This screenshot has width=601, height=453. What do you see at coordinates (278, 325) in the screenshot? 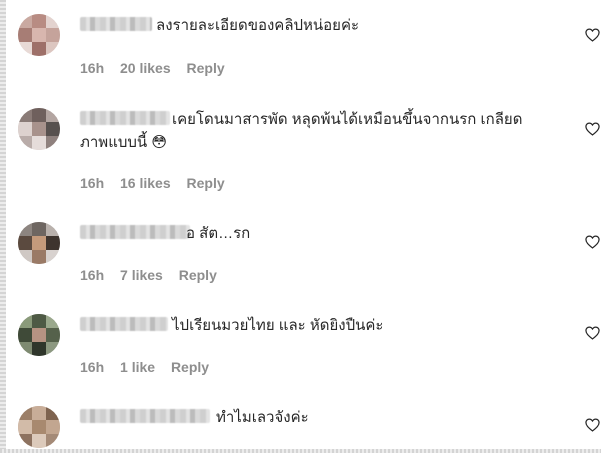
I see `comment-text: ไปเรียนมวยไทย และ หัดยิงปืนค่ะ` at bounding box center [278, 325].